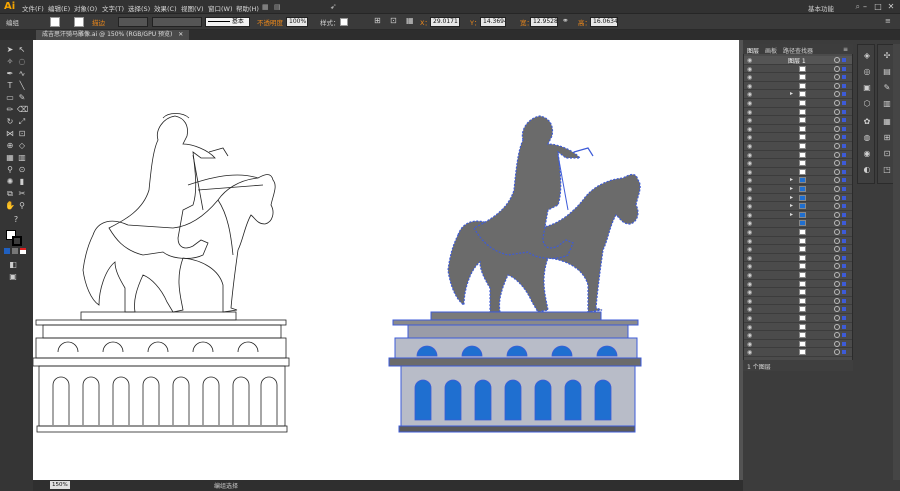  I want to click on stroke-weight-field, so click(133, 22).